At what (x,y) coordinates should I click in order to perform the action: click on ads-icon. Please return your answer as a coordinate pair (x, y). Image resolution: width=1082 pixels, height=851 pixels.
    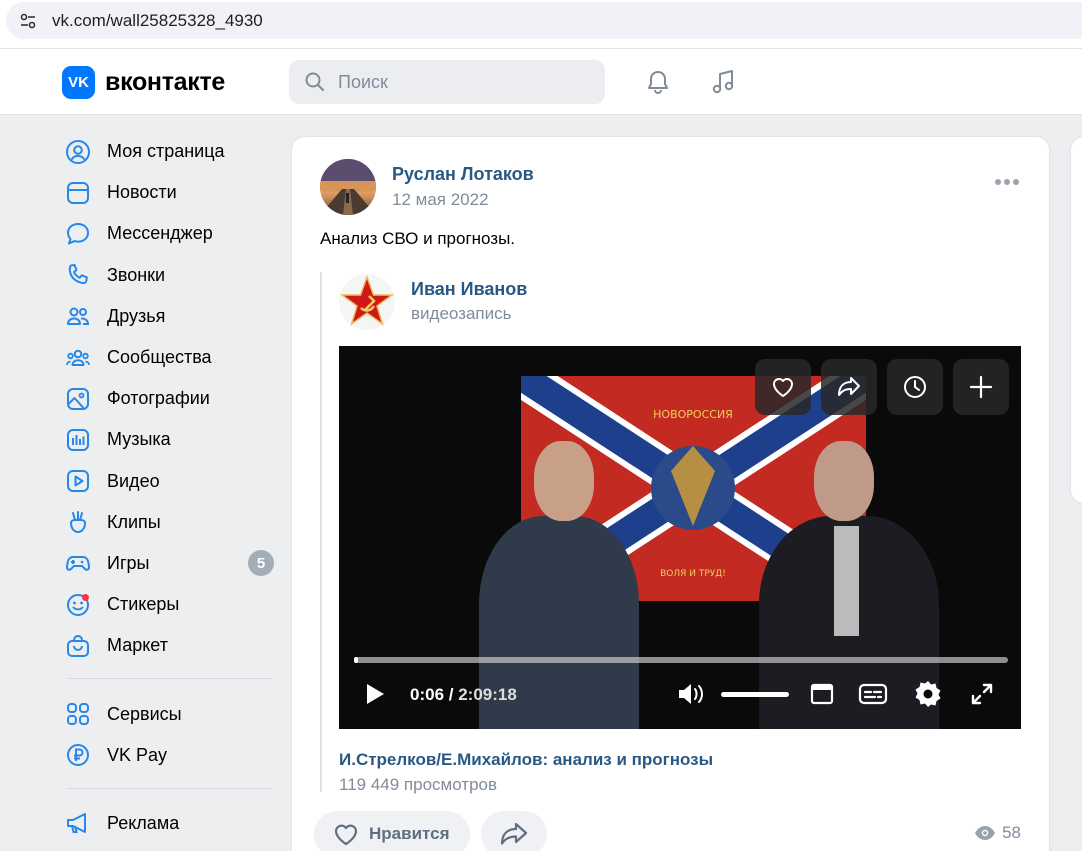
    Looking at the image, I should click on (78, 823).